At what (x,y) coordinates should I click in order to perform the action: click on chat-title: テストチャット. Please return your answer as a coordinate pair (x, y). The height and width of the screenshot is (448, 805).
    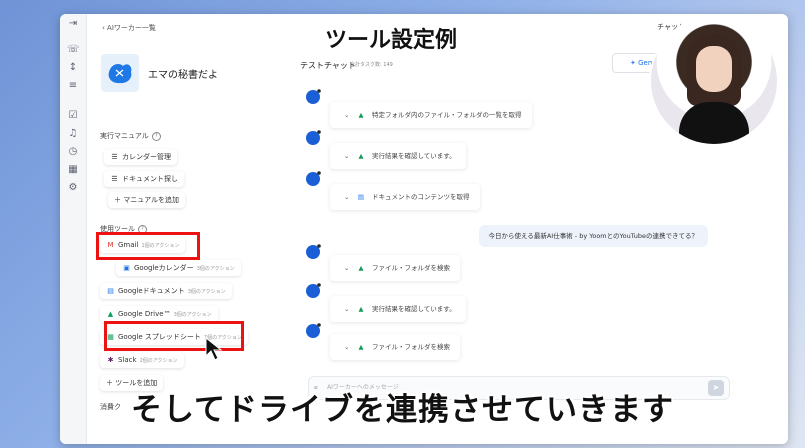
    Looking at the image, I should click on (328, 65).